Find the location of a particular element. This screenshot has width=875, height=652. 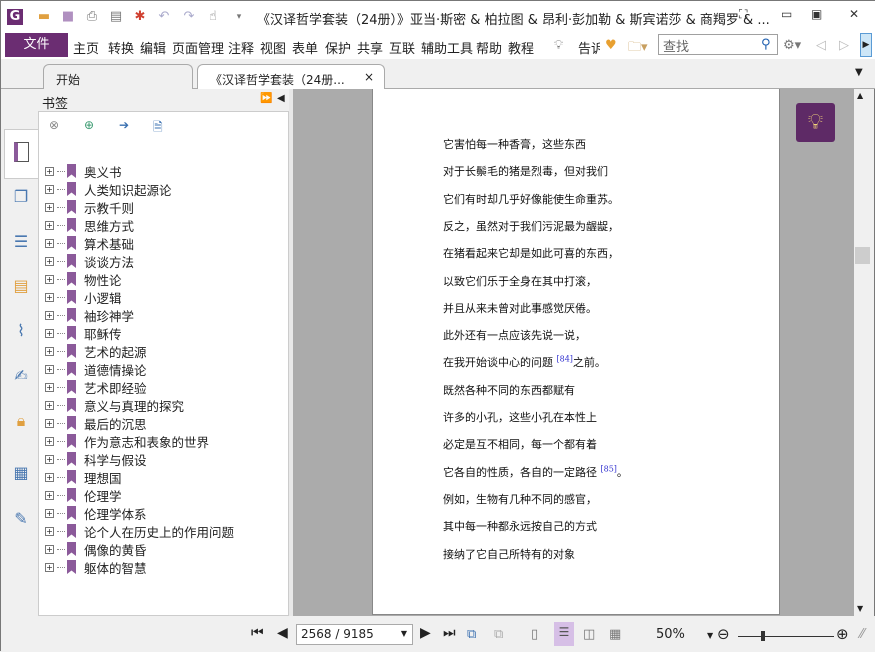

goto-bookmark-icon: ➔ is located at coordinates (124, 125).